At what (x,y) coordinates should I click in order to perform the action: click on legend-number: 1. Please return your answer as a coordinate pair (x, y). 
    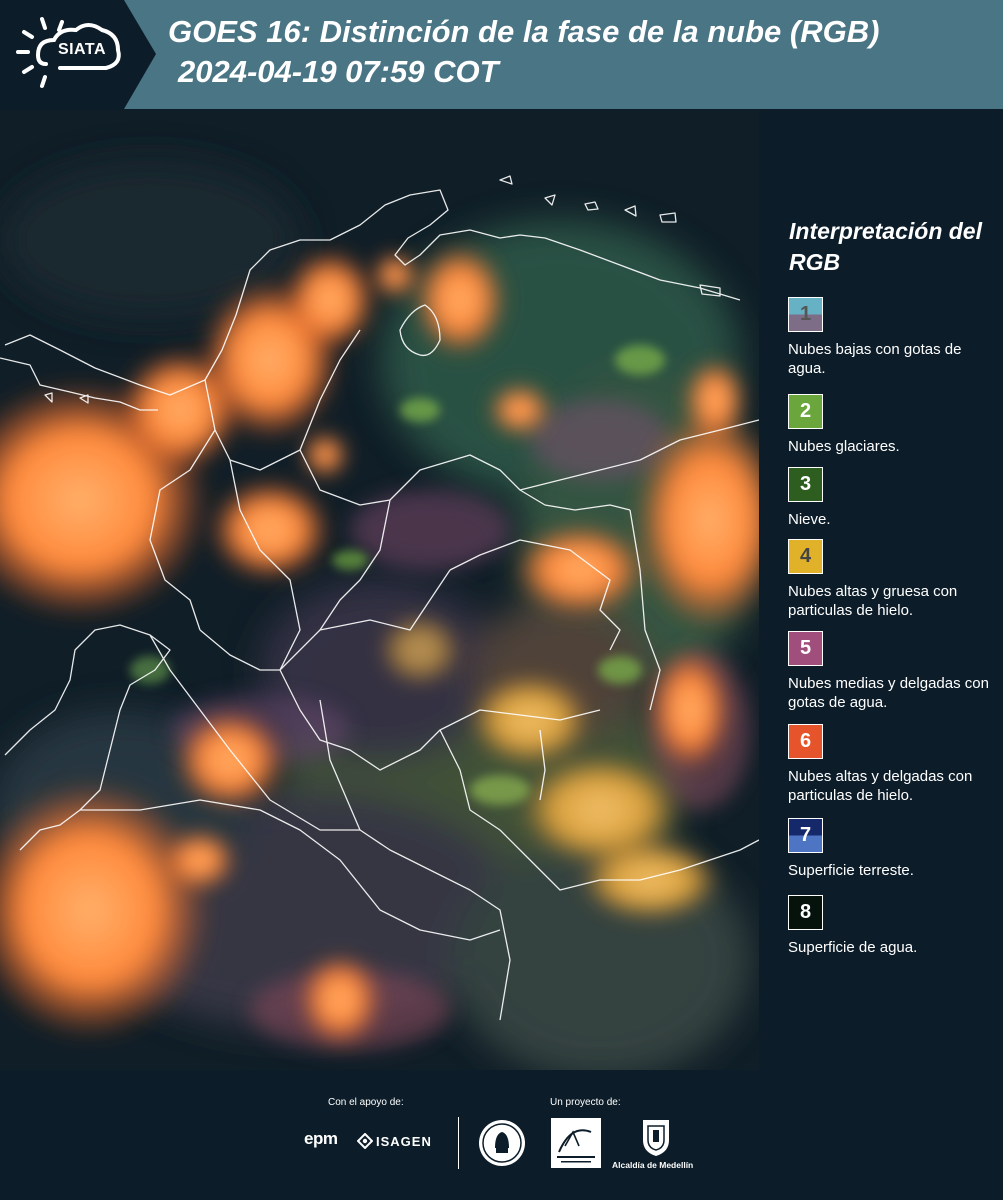
    Looking at the image, I should click on (805, 314).